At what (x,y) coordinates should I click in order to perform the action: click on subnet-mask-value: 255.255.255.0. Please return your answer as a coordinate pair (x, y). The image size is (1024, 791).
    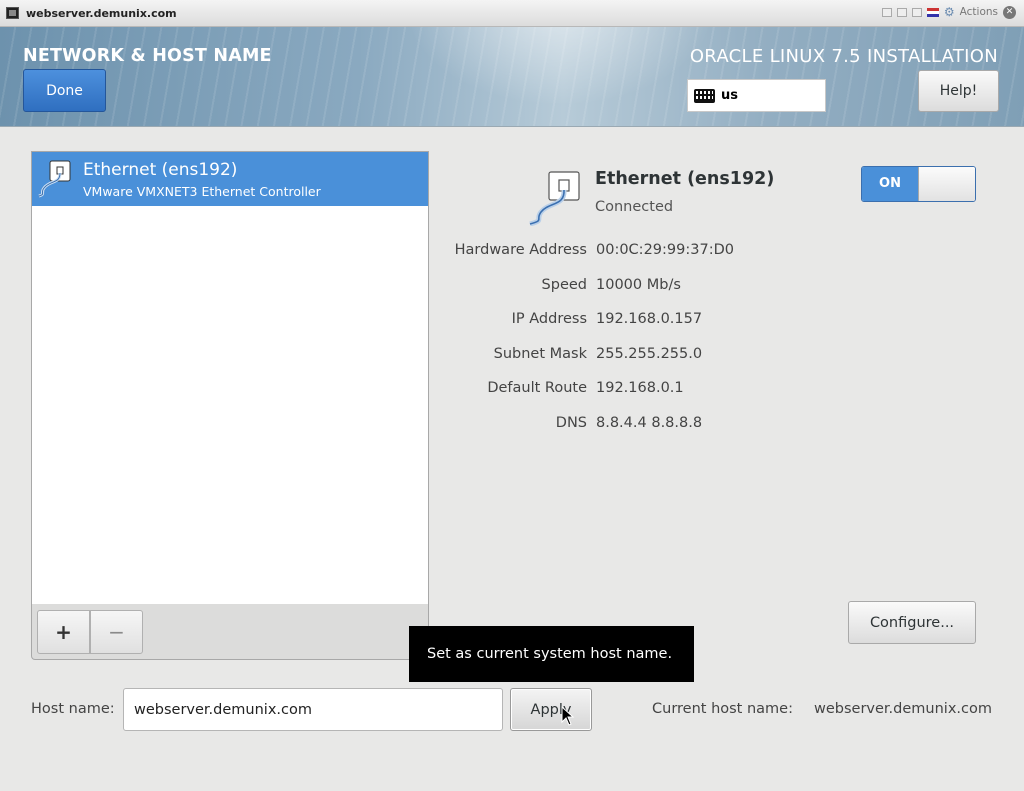
    Looking at the image, I should click on (649, 354).